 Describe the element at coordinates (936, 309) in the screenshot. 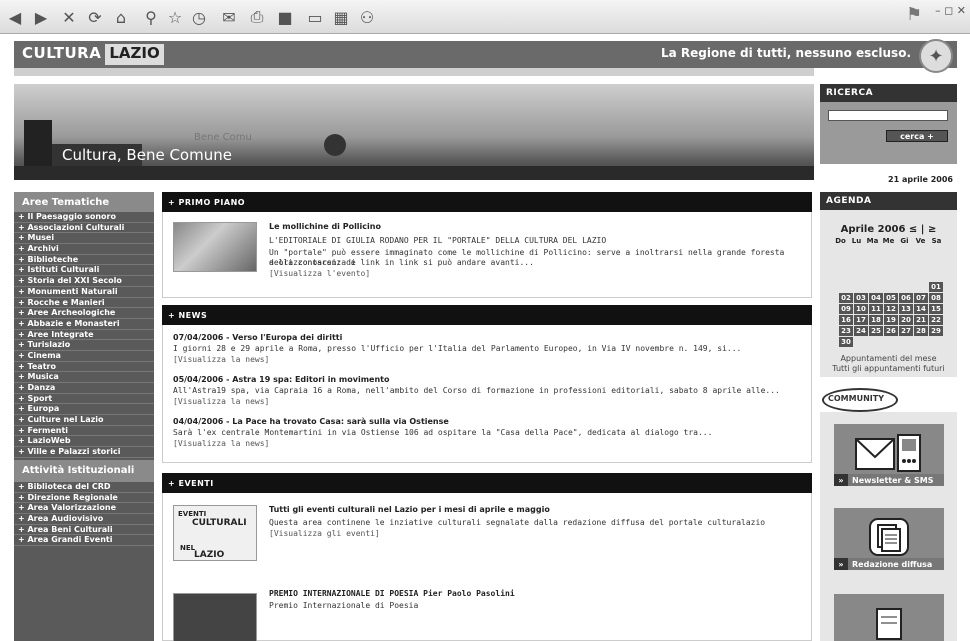

I see `calendar-day: 15` at that location.